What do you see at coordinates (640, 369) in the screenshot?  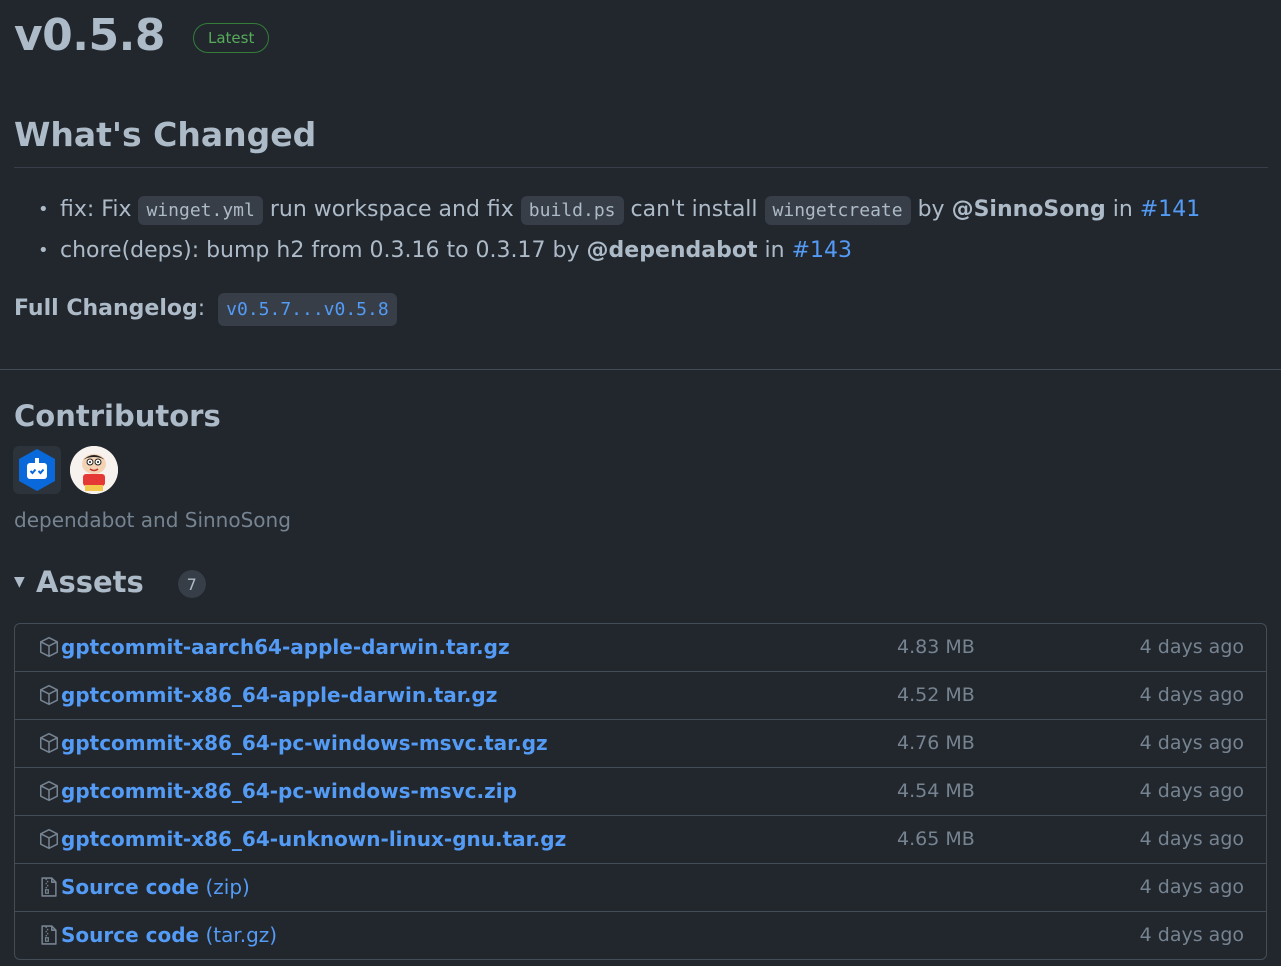 I see `section-divider` at bounding box center [640, 369].